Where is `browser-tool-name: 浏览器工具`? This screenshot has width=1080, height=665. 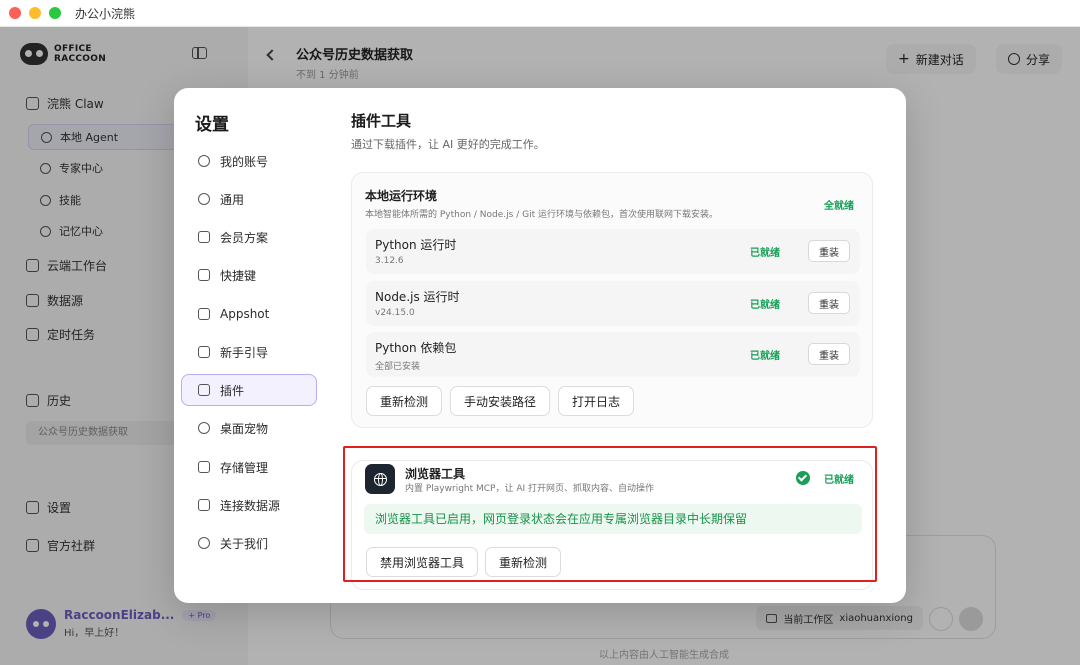 browser-tool-name: 浏览器工具 is located at coordinates (435, 474).